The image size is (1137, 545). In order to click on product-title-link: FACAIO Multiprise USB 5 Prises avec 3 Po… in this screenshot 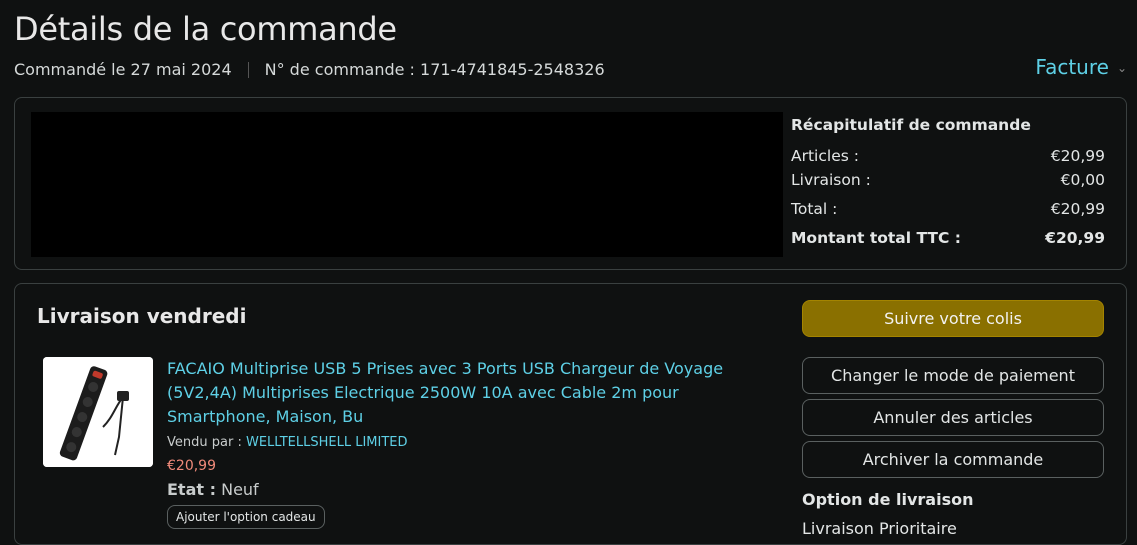, I will do `click(467, 393)`.